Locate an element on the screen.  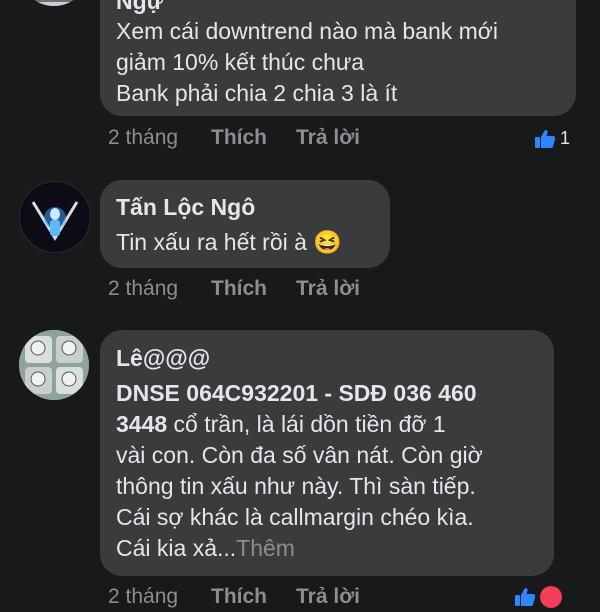
comment-text: Tin xấu ra hết rồi à 😆 is located at coordinates (229, 242).